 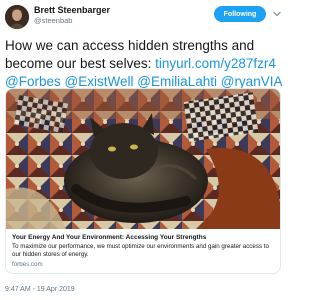 I want to click on tweet-link: tinyurl.com/y287fzr4, so click(x=215, y=63).